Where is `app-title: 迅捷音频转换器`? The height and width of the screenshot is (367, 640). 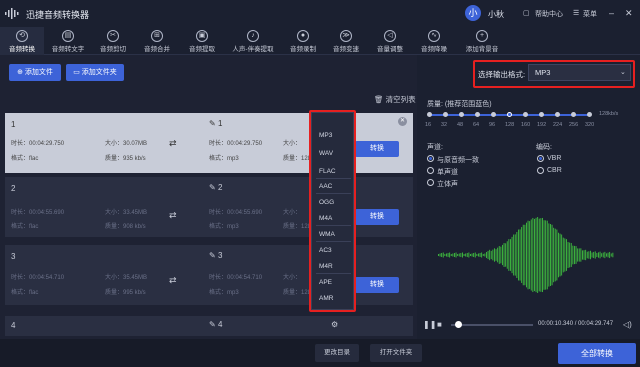 app-title: 迅捷音频转换器 is located at coordinates (58, 15).